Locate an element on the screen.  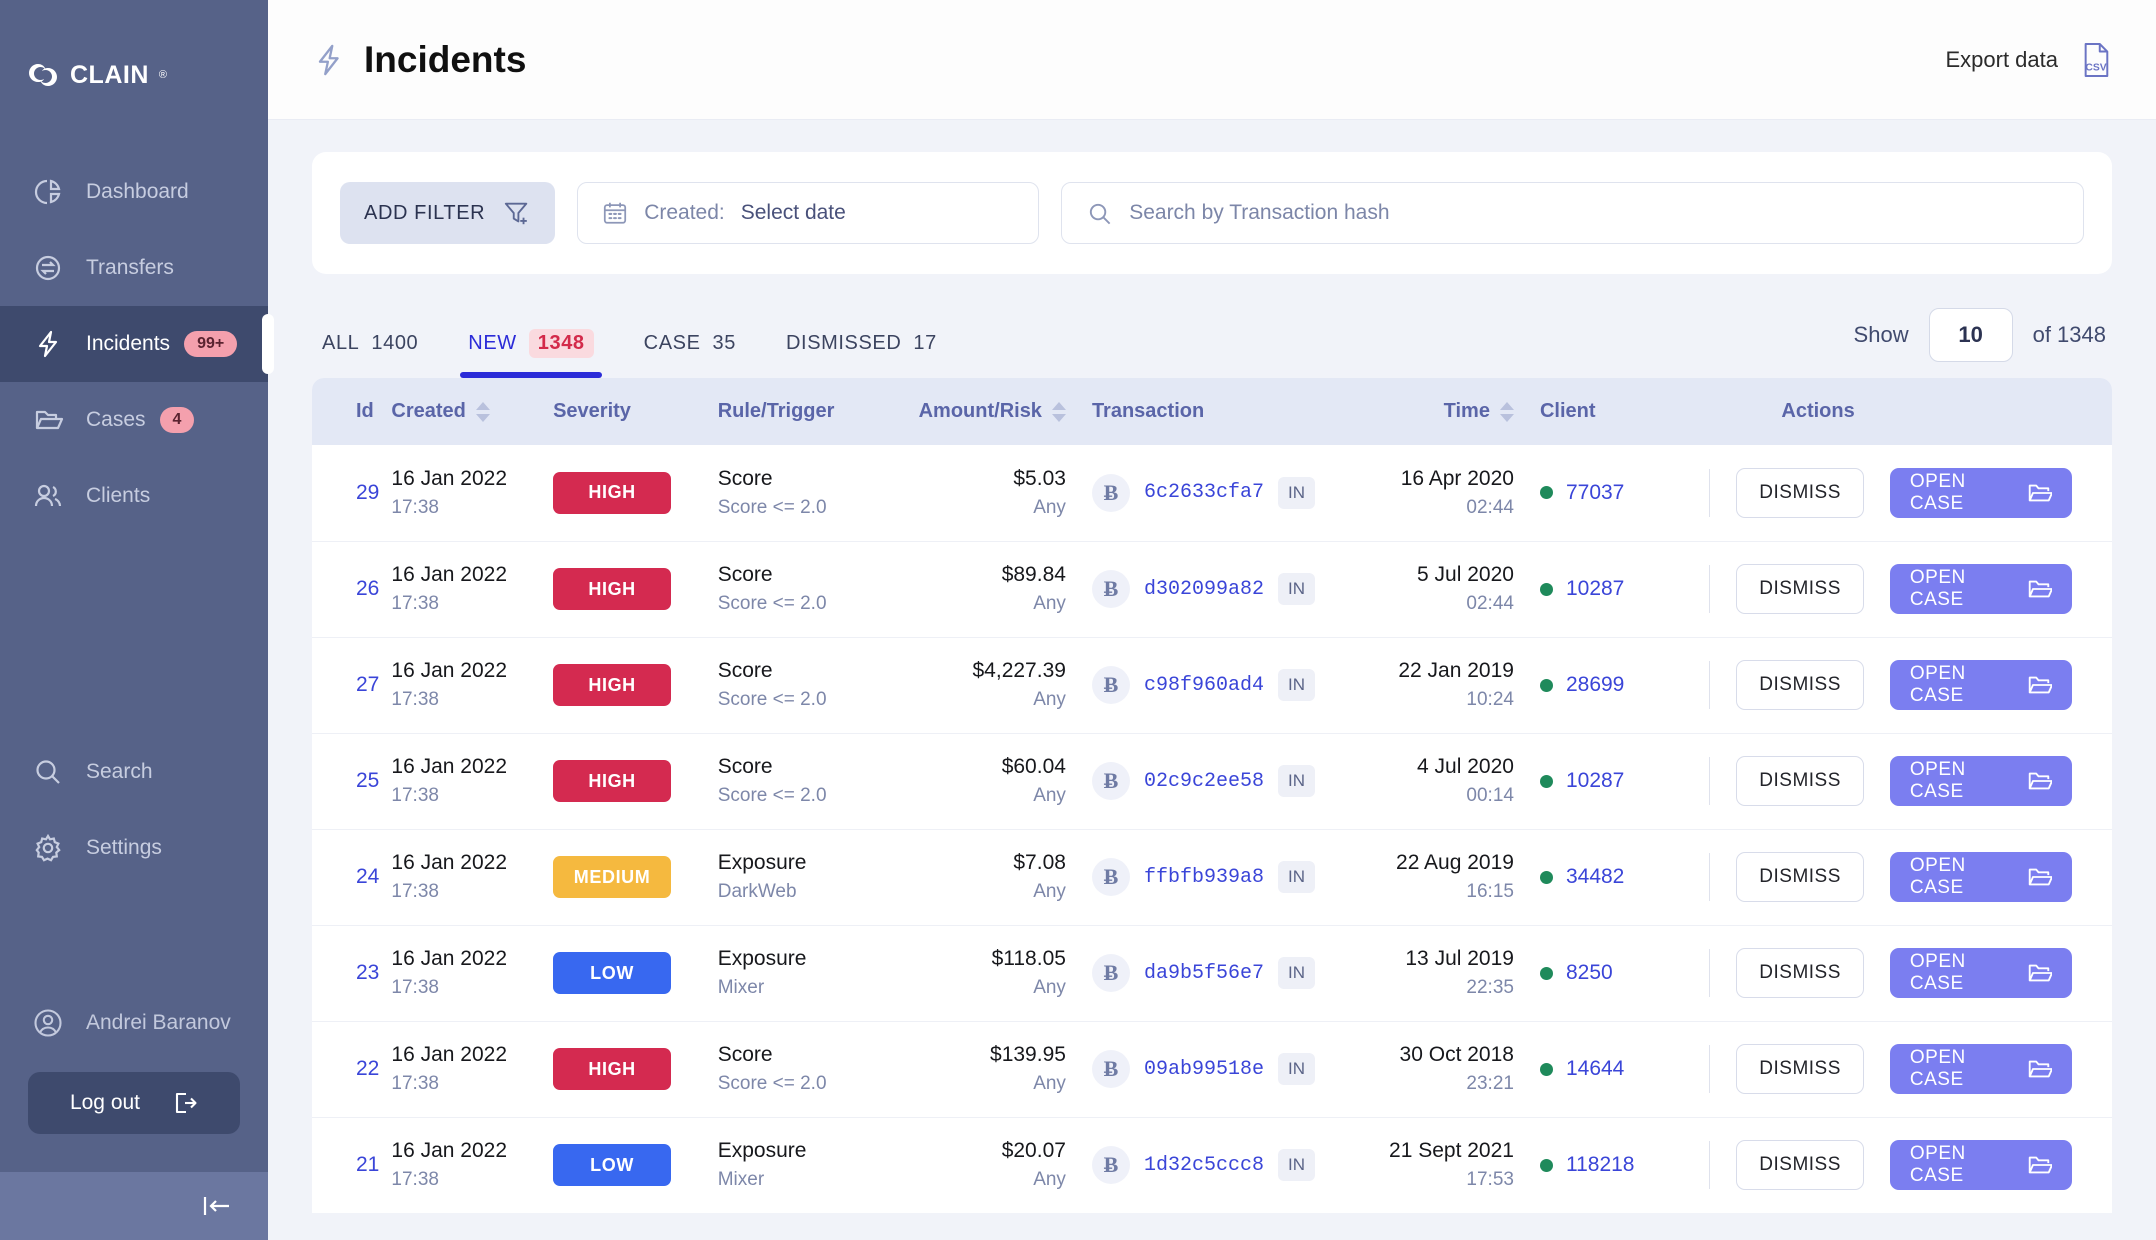
export-data-label: Export data is located at coordinates (2001, 59).